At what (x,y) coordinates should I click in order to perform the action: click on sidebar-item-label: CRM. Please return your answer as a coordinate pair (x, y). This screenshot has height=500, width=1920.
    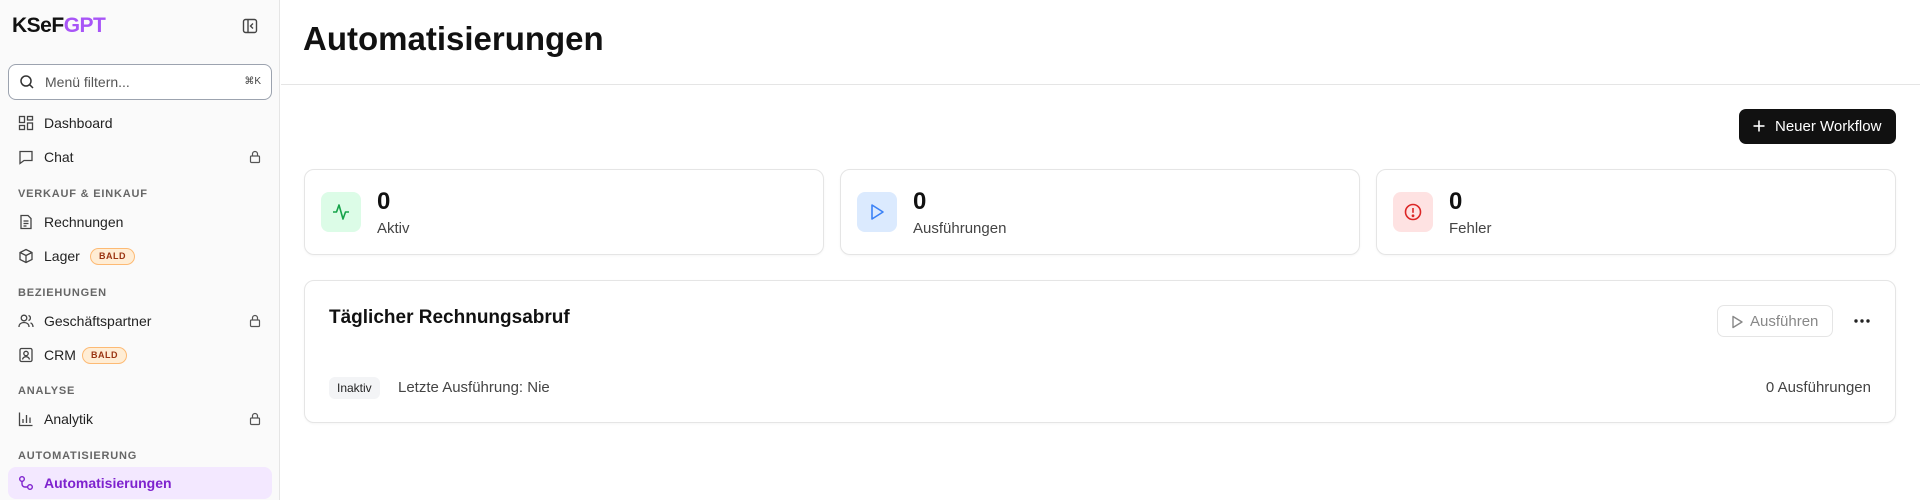
    Looking at the image, I should click on (60, 355).